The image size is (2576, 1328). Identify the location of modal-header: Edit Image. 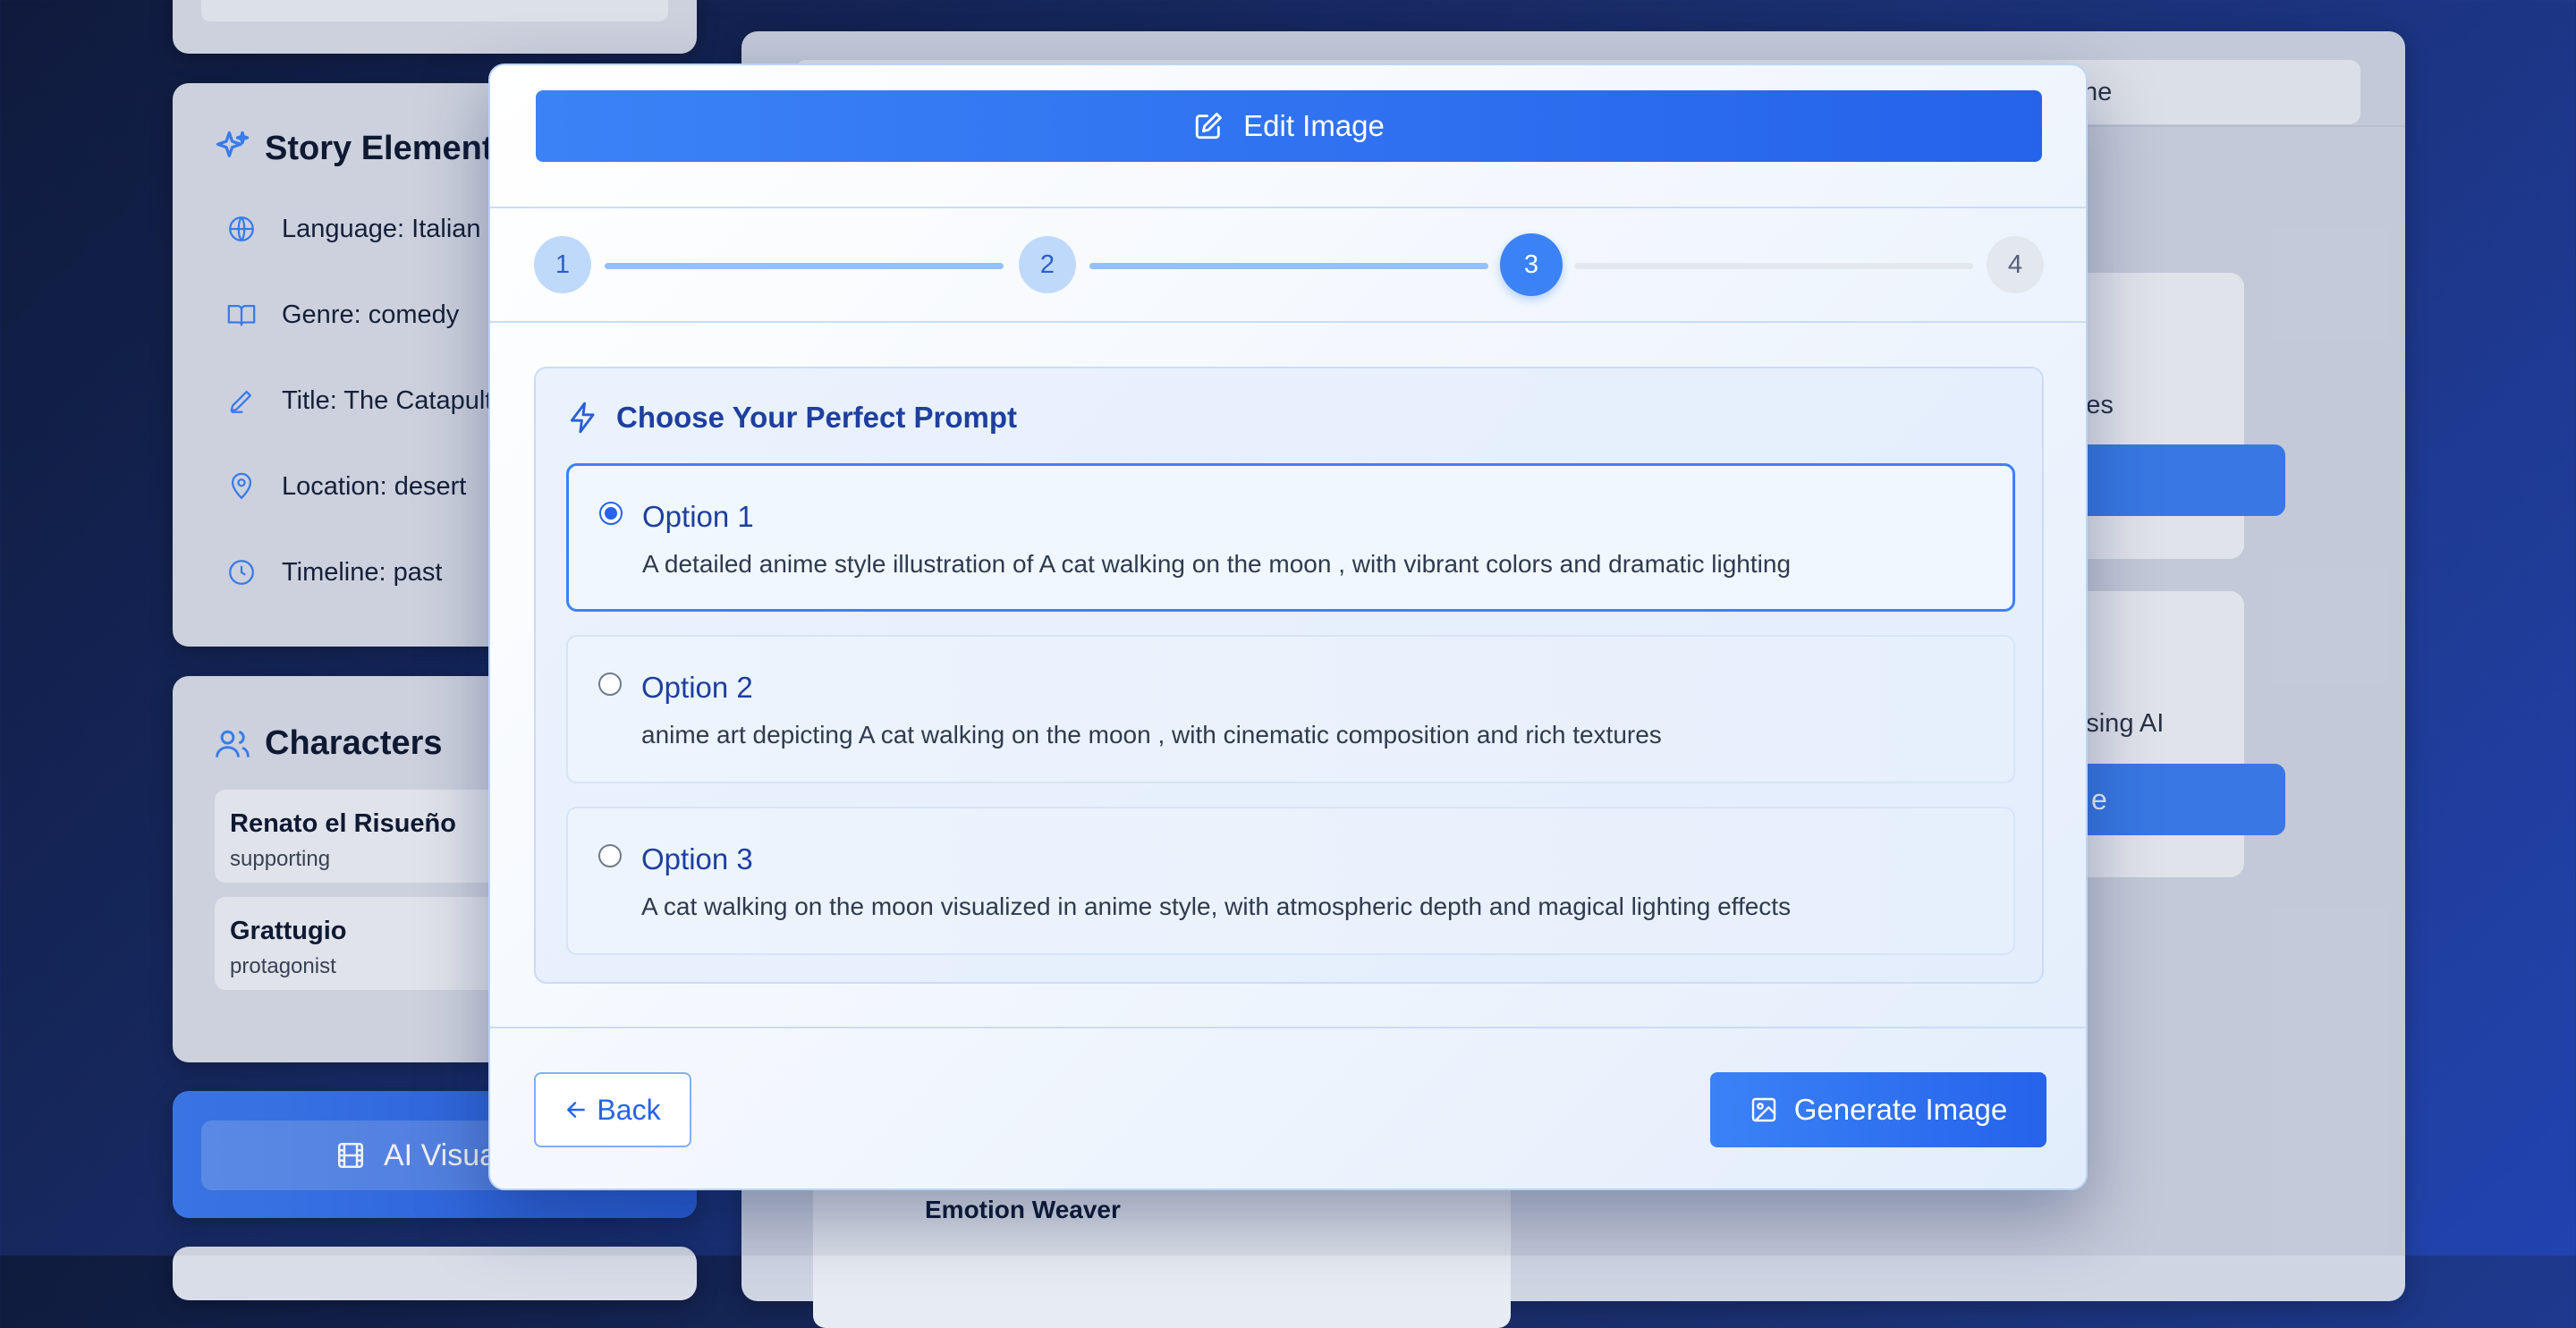
(1288, 136).